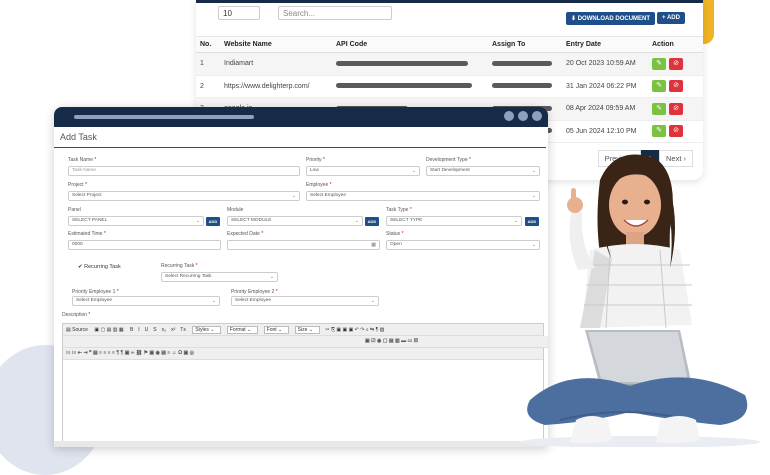  I want to click on prio-emp1-label: Priority Employee 1 *, so click(95, 292).